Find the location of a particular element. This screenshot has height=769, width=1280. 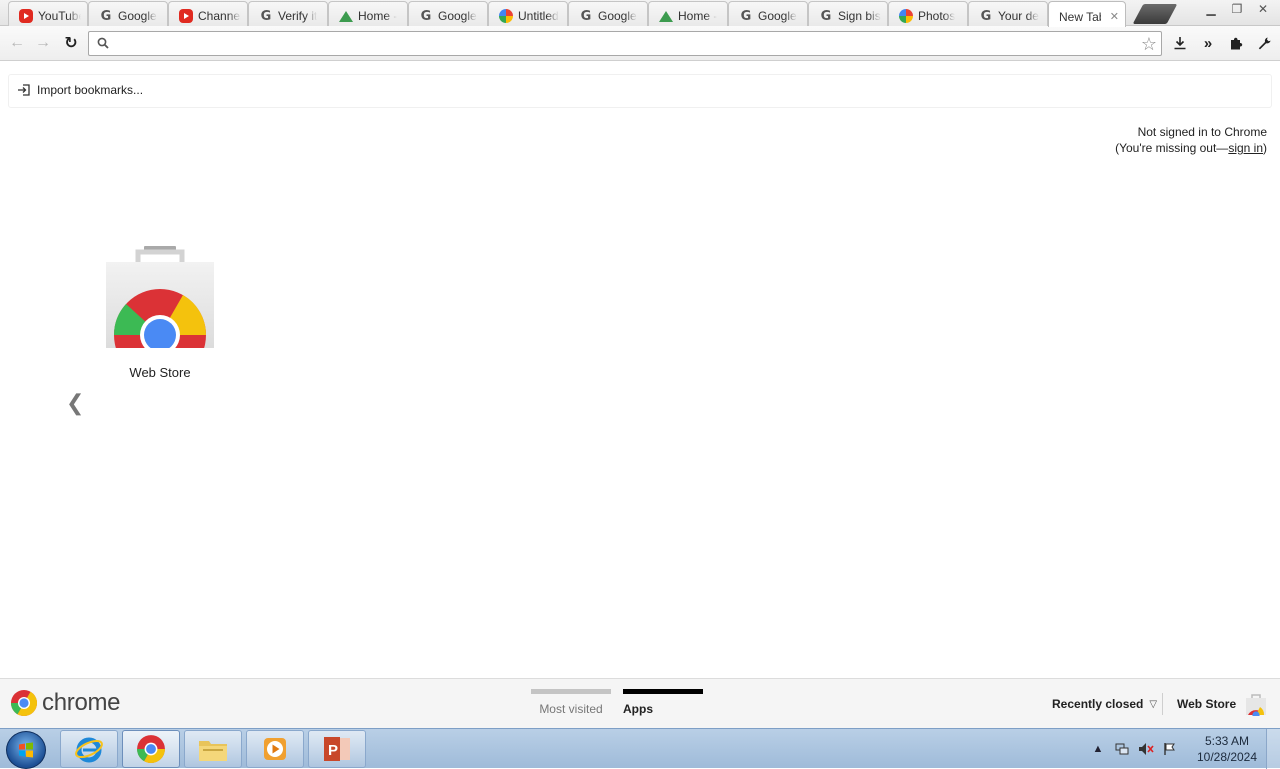

tab: Photos is located at coordinates (928, 13).